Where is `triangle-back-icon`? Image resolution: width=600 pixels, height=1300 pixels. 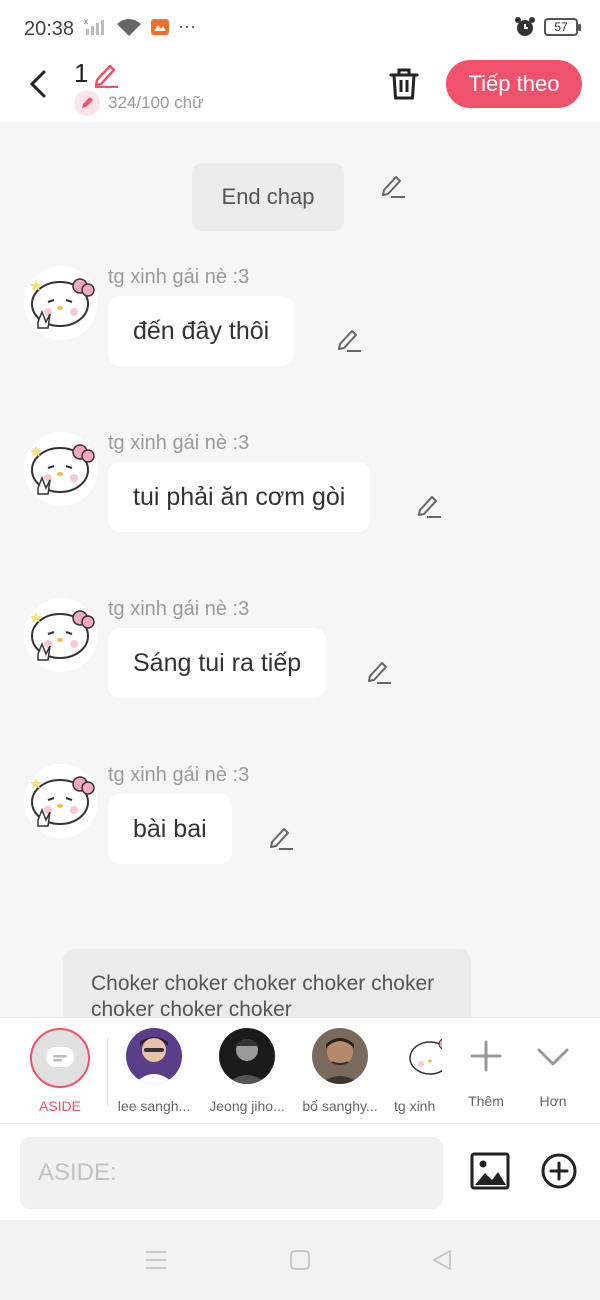
triangle-back-icon is located at coordinates (442, 1260).